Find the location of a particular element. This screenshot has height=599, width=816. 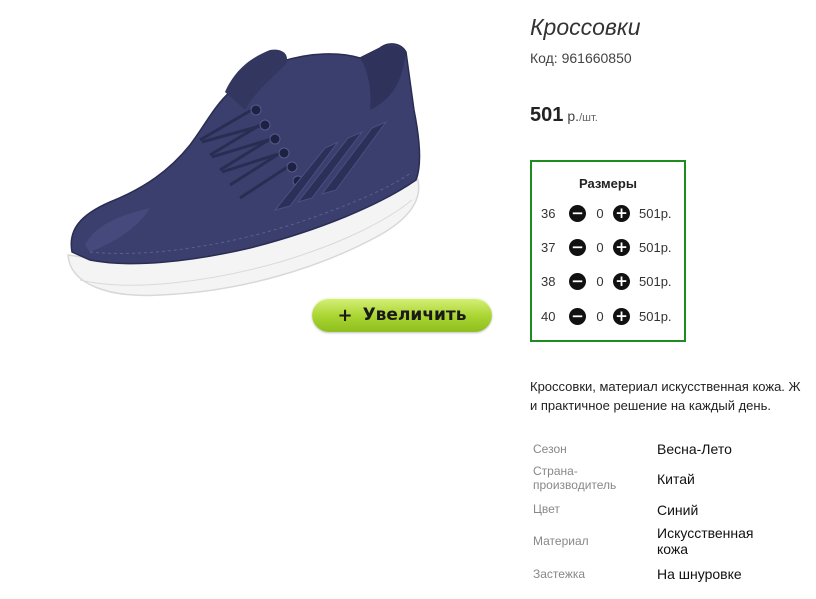

description-line: и практичное решение на каждый день. is located at coordinates (650, 405).